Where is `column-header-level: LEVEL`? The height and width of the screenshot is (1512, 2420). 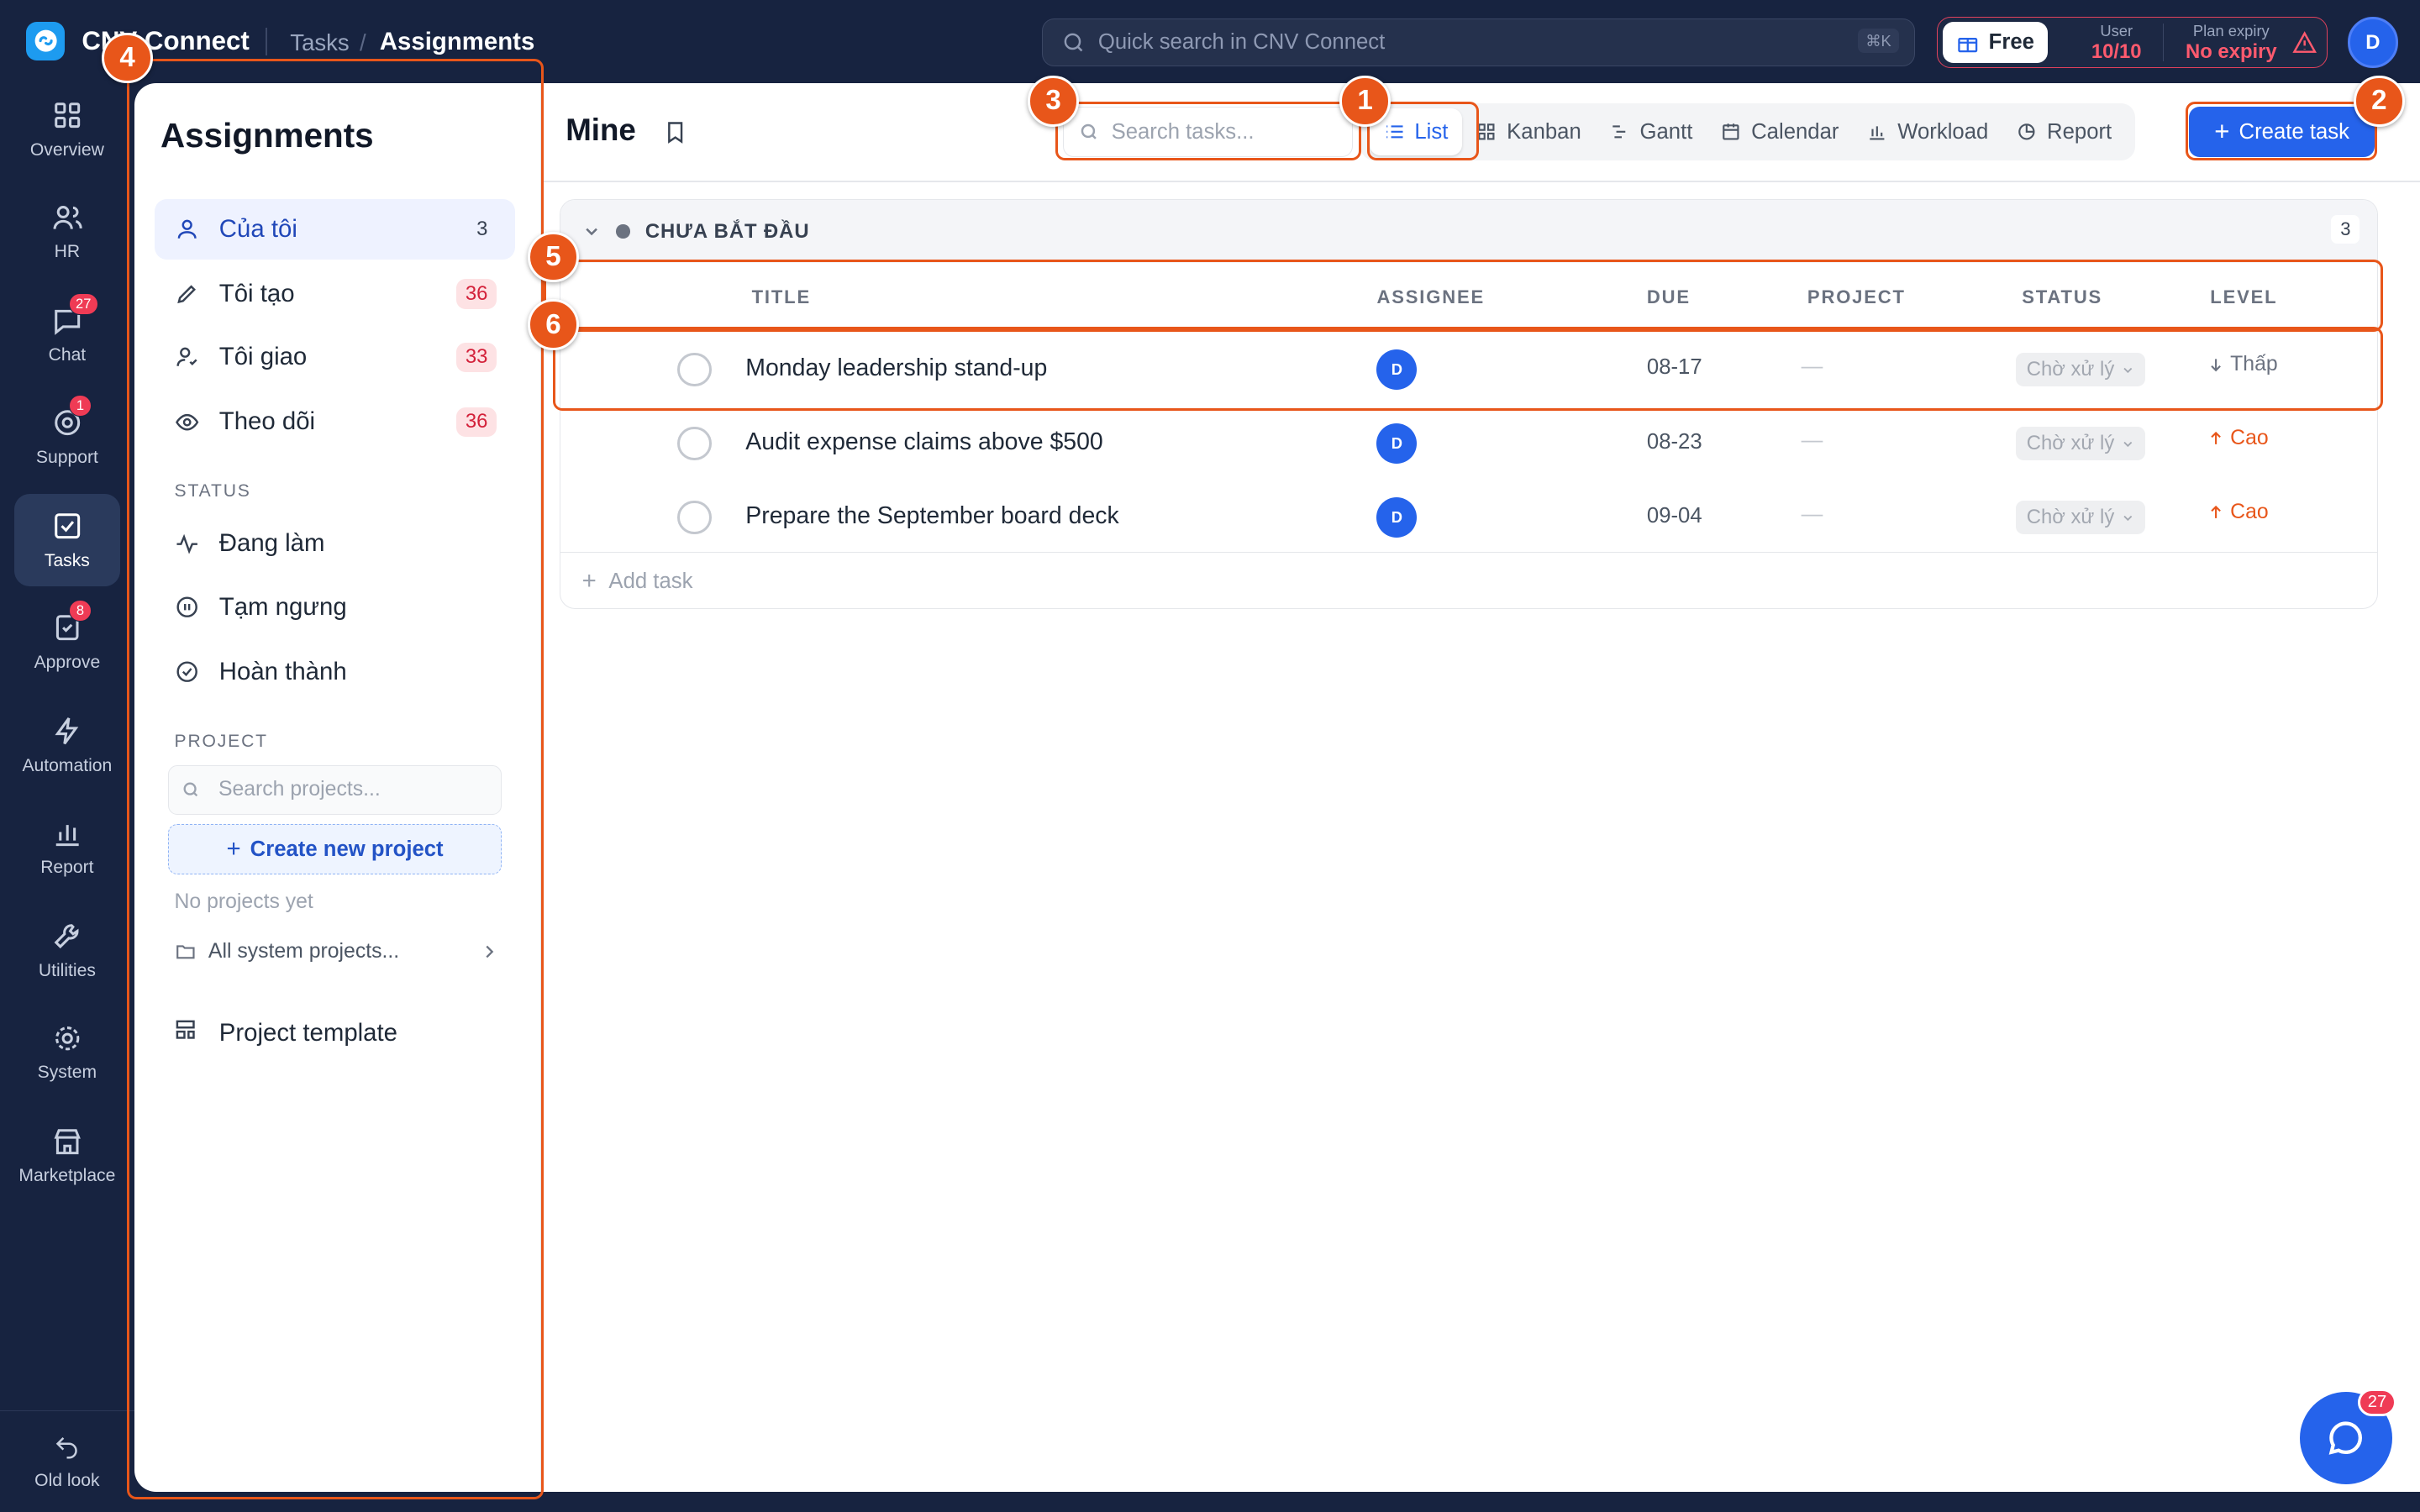 column-header-level: LEVEL is located at coordinates (2243, 297).